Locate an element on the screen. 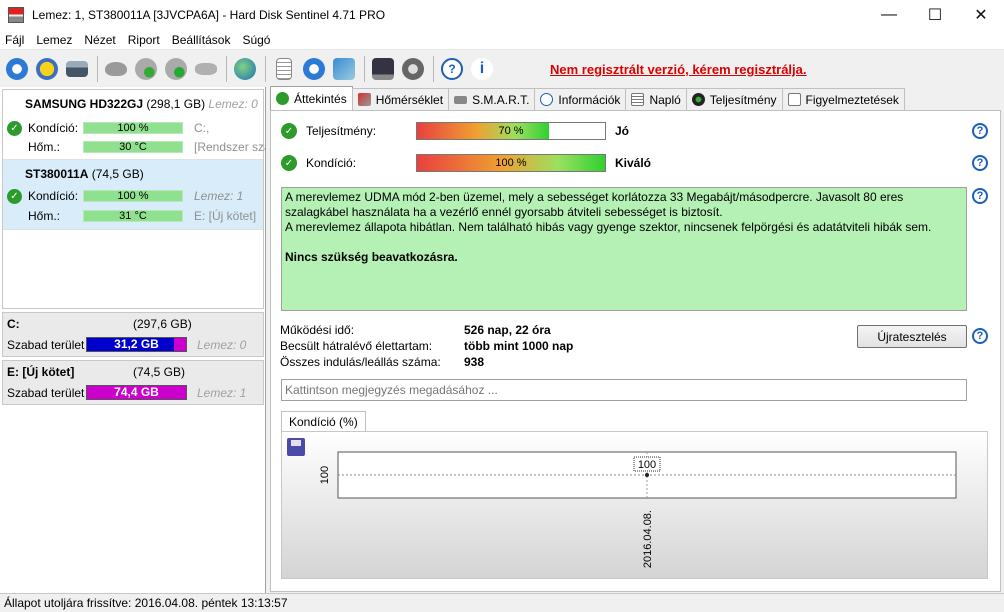 The width and height of the screenshot is (1004, 612). menu-disk: Lemez is located at coordinates (54, 40).